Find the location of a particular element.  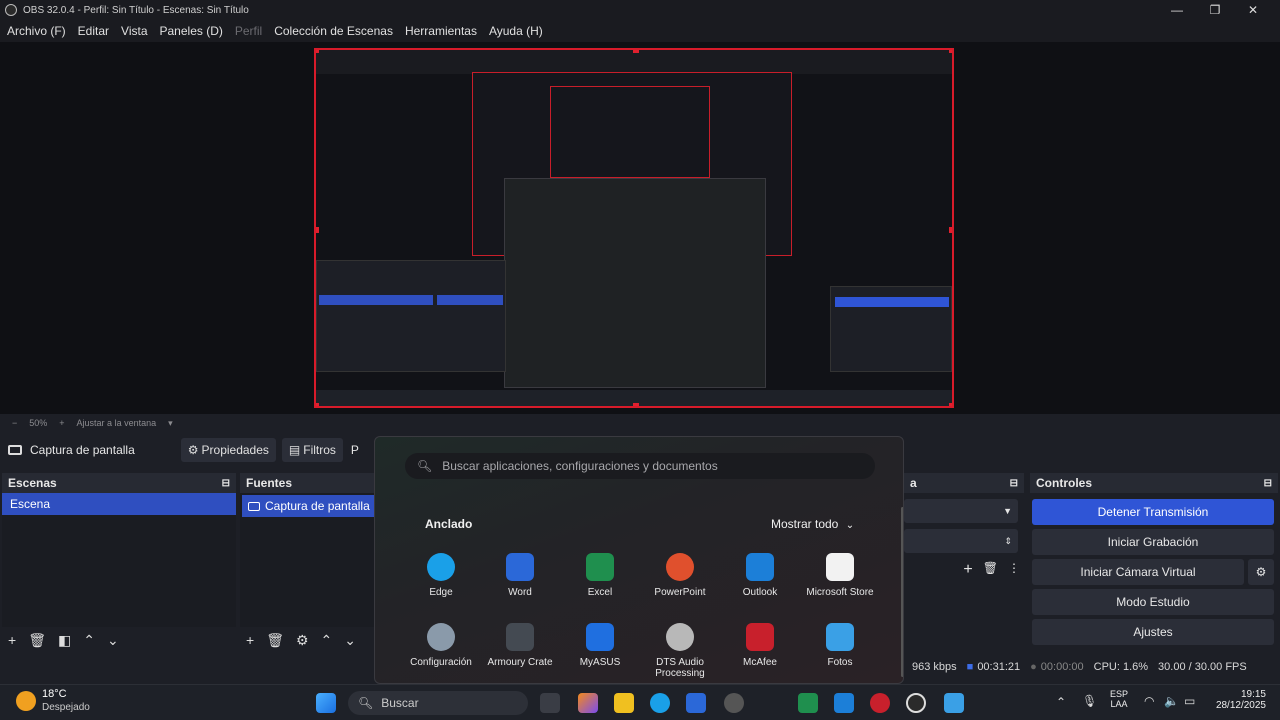

copilot-icon is located at coordinates (588, 703).